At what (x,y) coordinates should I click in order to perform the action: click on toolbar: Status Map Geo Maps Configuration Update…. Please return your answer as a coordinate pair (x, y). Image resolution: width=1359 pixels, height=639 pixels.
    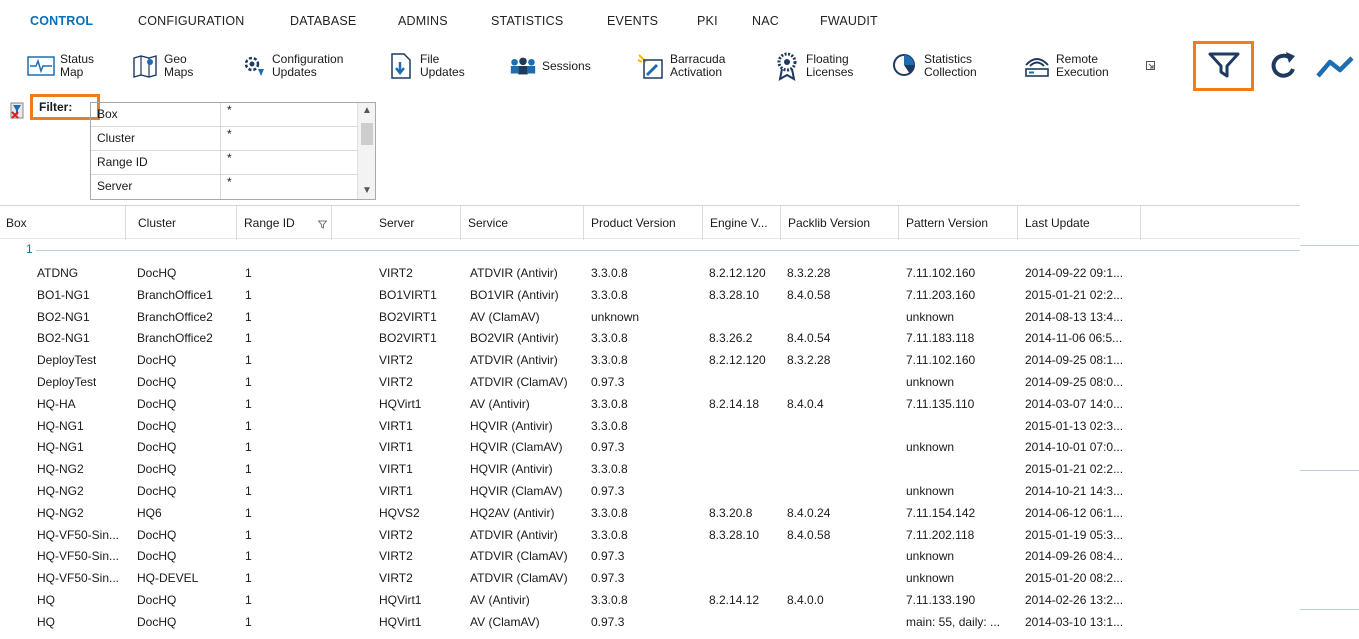
    Looking at the image, I should click on (679, 66).